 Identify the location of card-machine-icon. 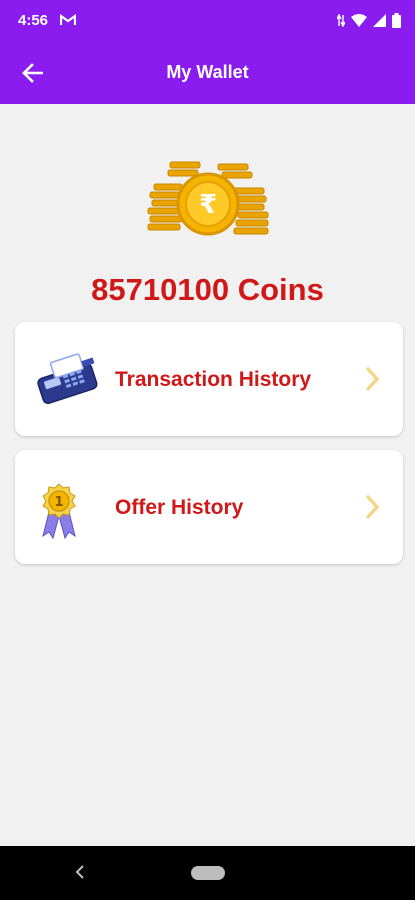
(69, 381).